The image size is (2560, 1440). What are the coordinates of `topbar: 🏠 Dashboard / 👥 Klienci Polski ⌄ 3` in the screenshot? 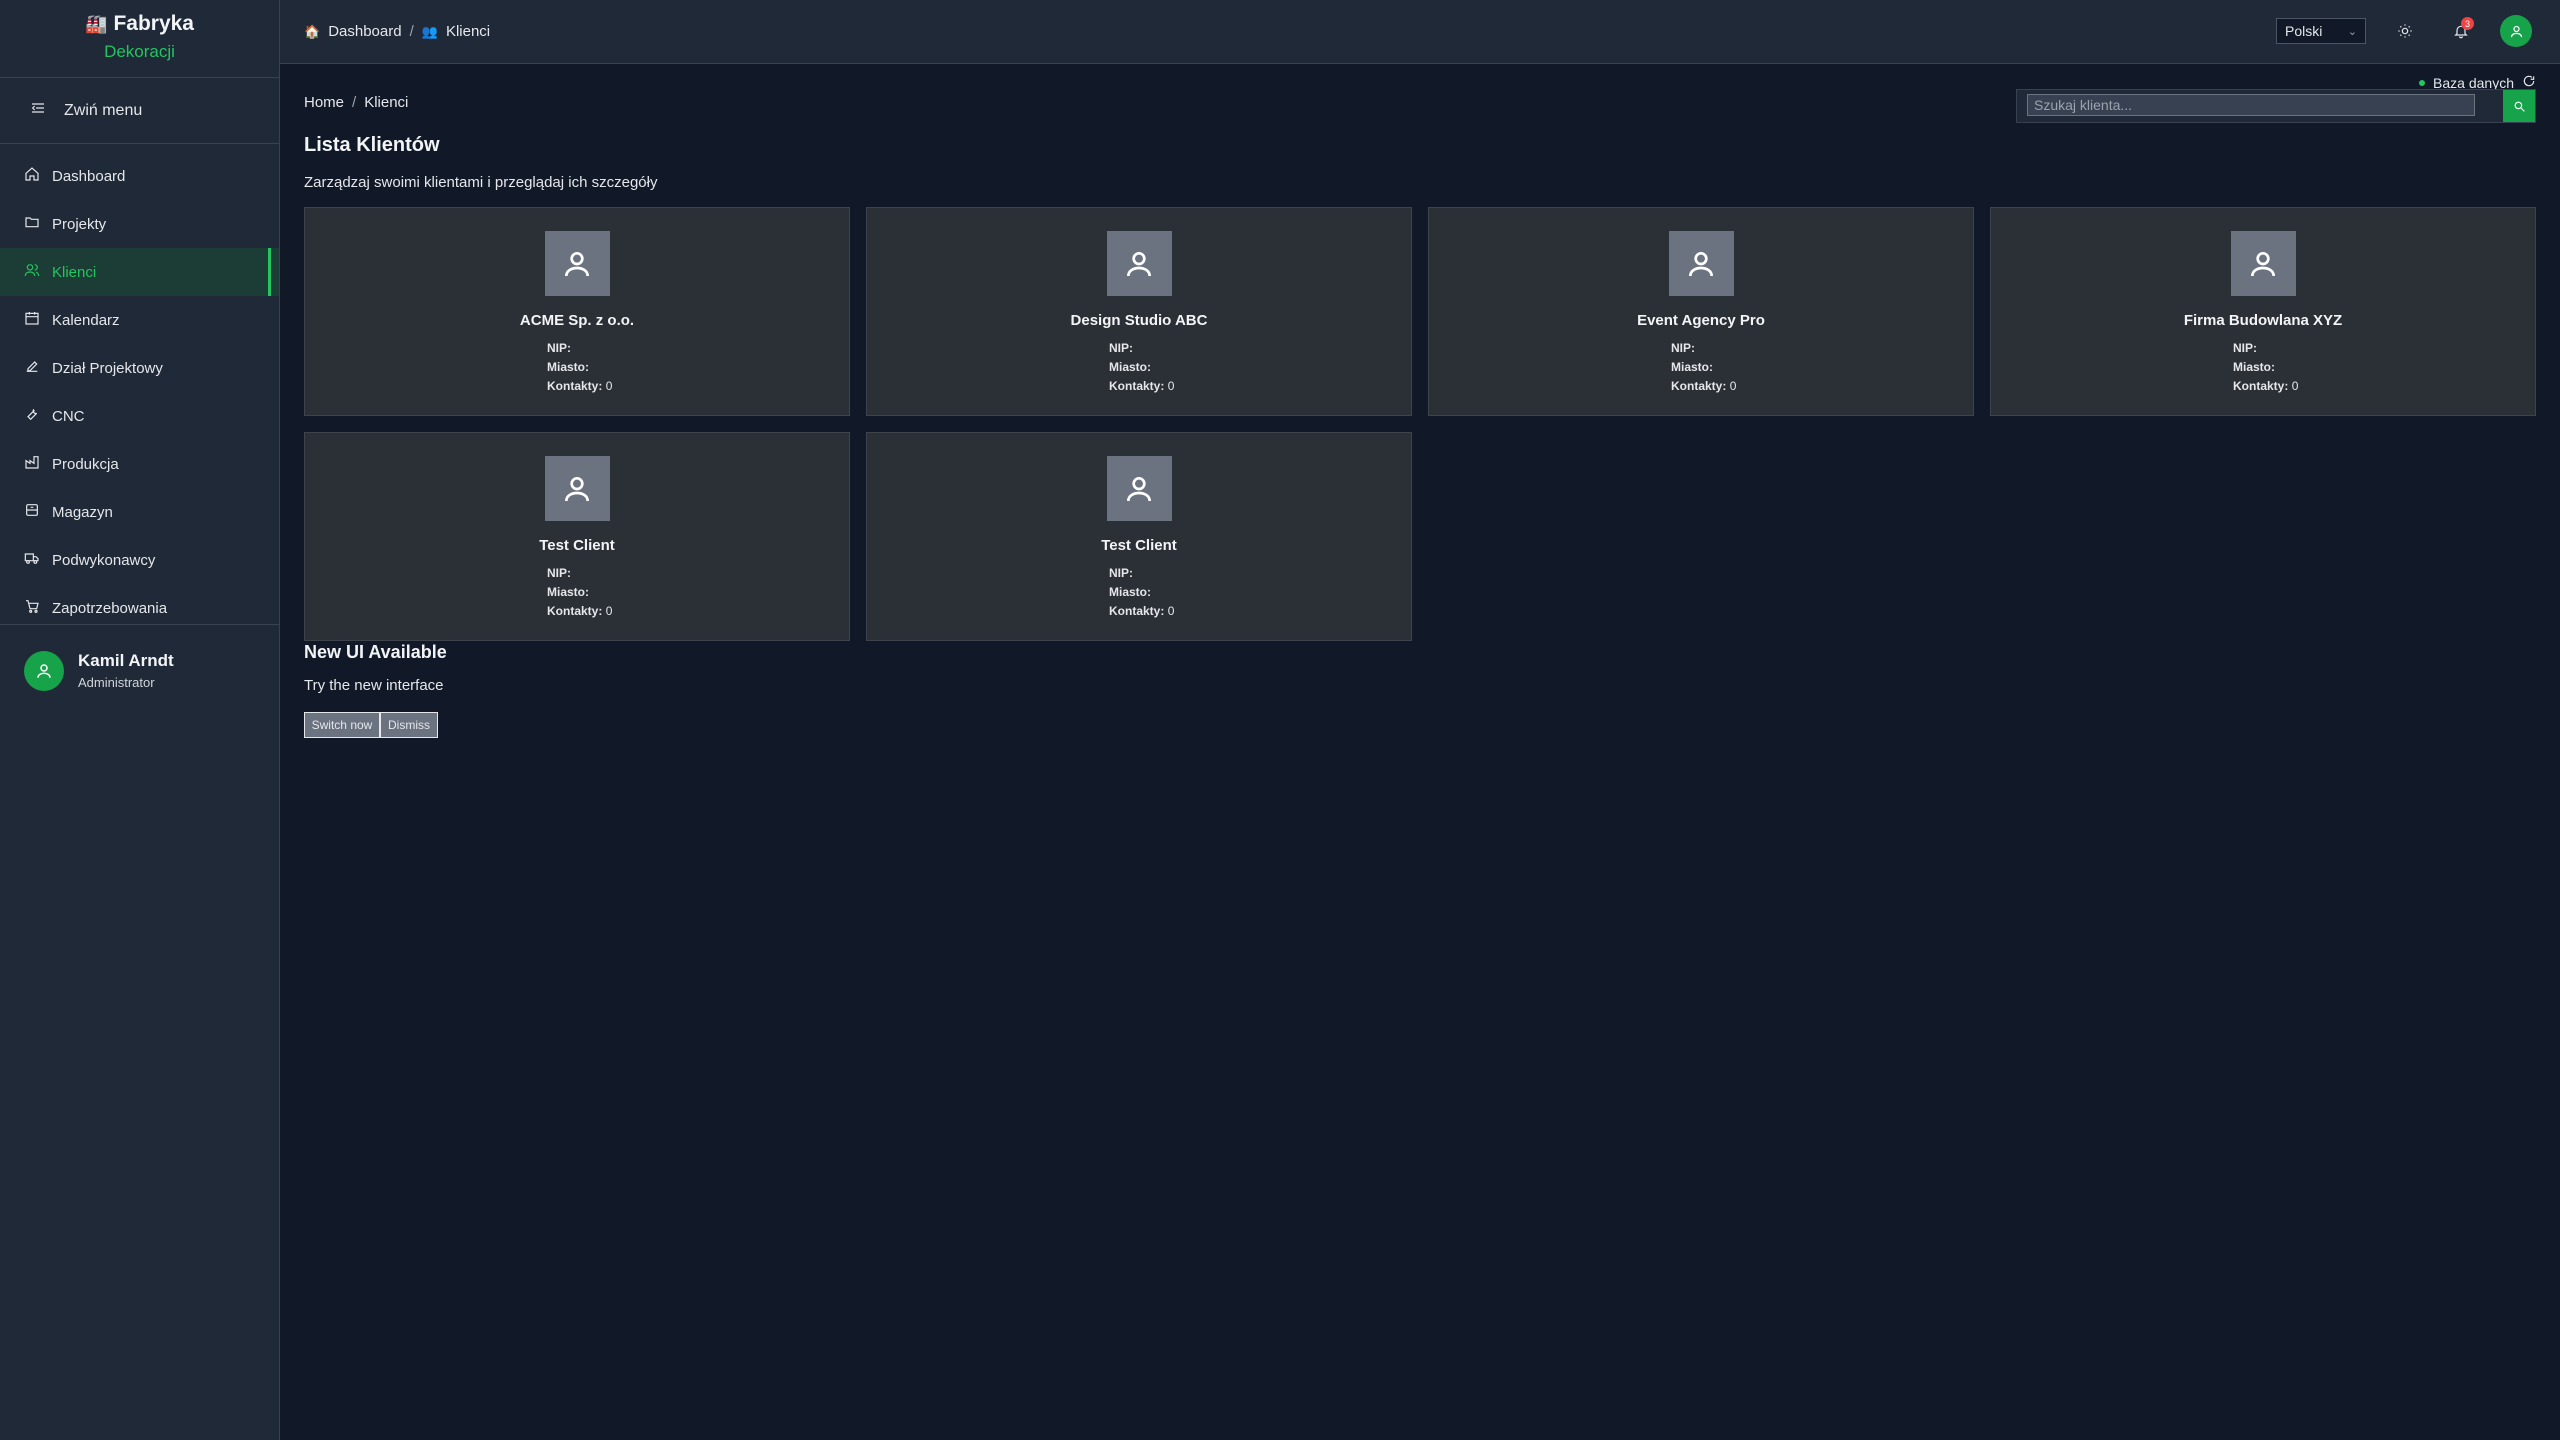 It's located at (1420, 32).